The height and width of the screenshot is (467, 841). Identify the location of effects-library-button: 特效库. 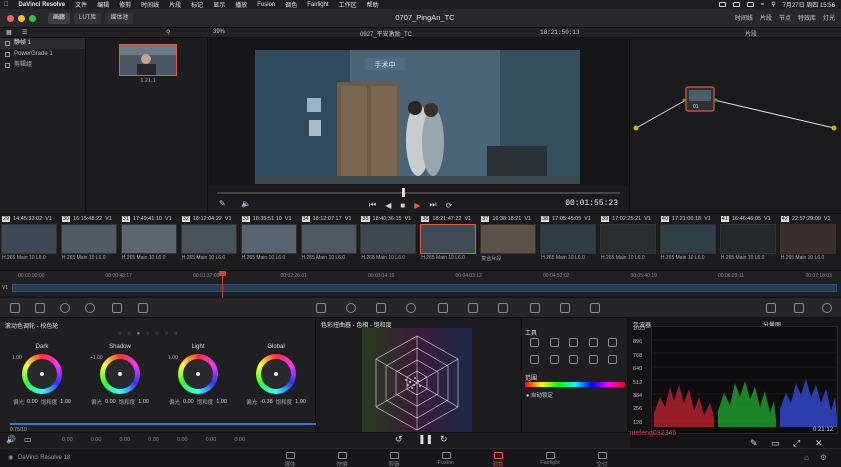
(807, 17).